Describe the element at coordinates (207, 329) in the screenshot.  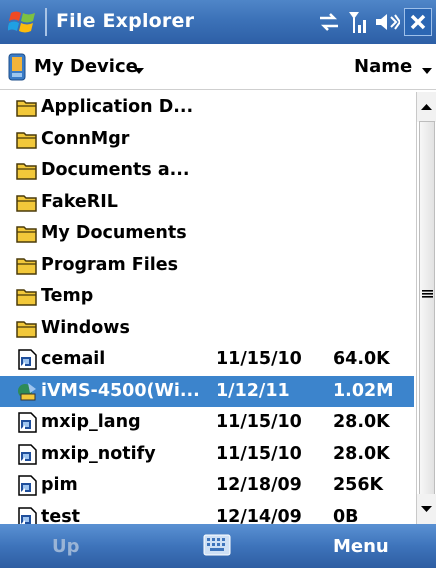
I see `list-item: Windows` at that location.